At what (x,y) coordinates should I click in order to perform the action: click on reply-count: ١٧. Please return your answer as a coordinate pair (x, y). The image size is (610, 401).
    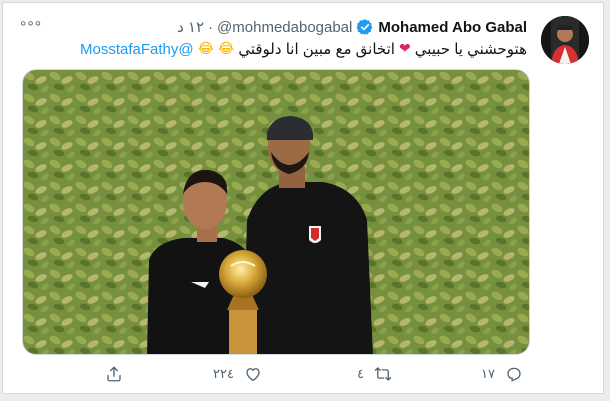
    Looking at the image, I should click on (488, 373).